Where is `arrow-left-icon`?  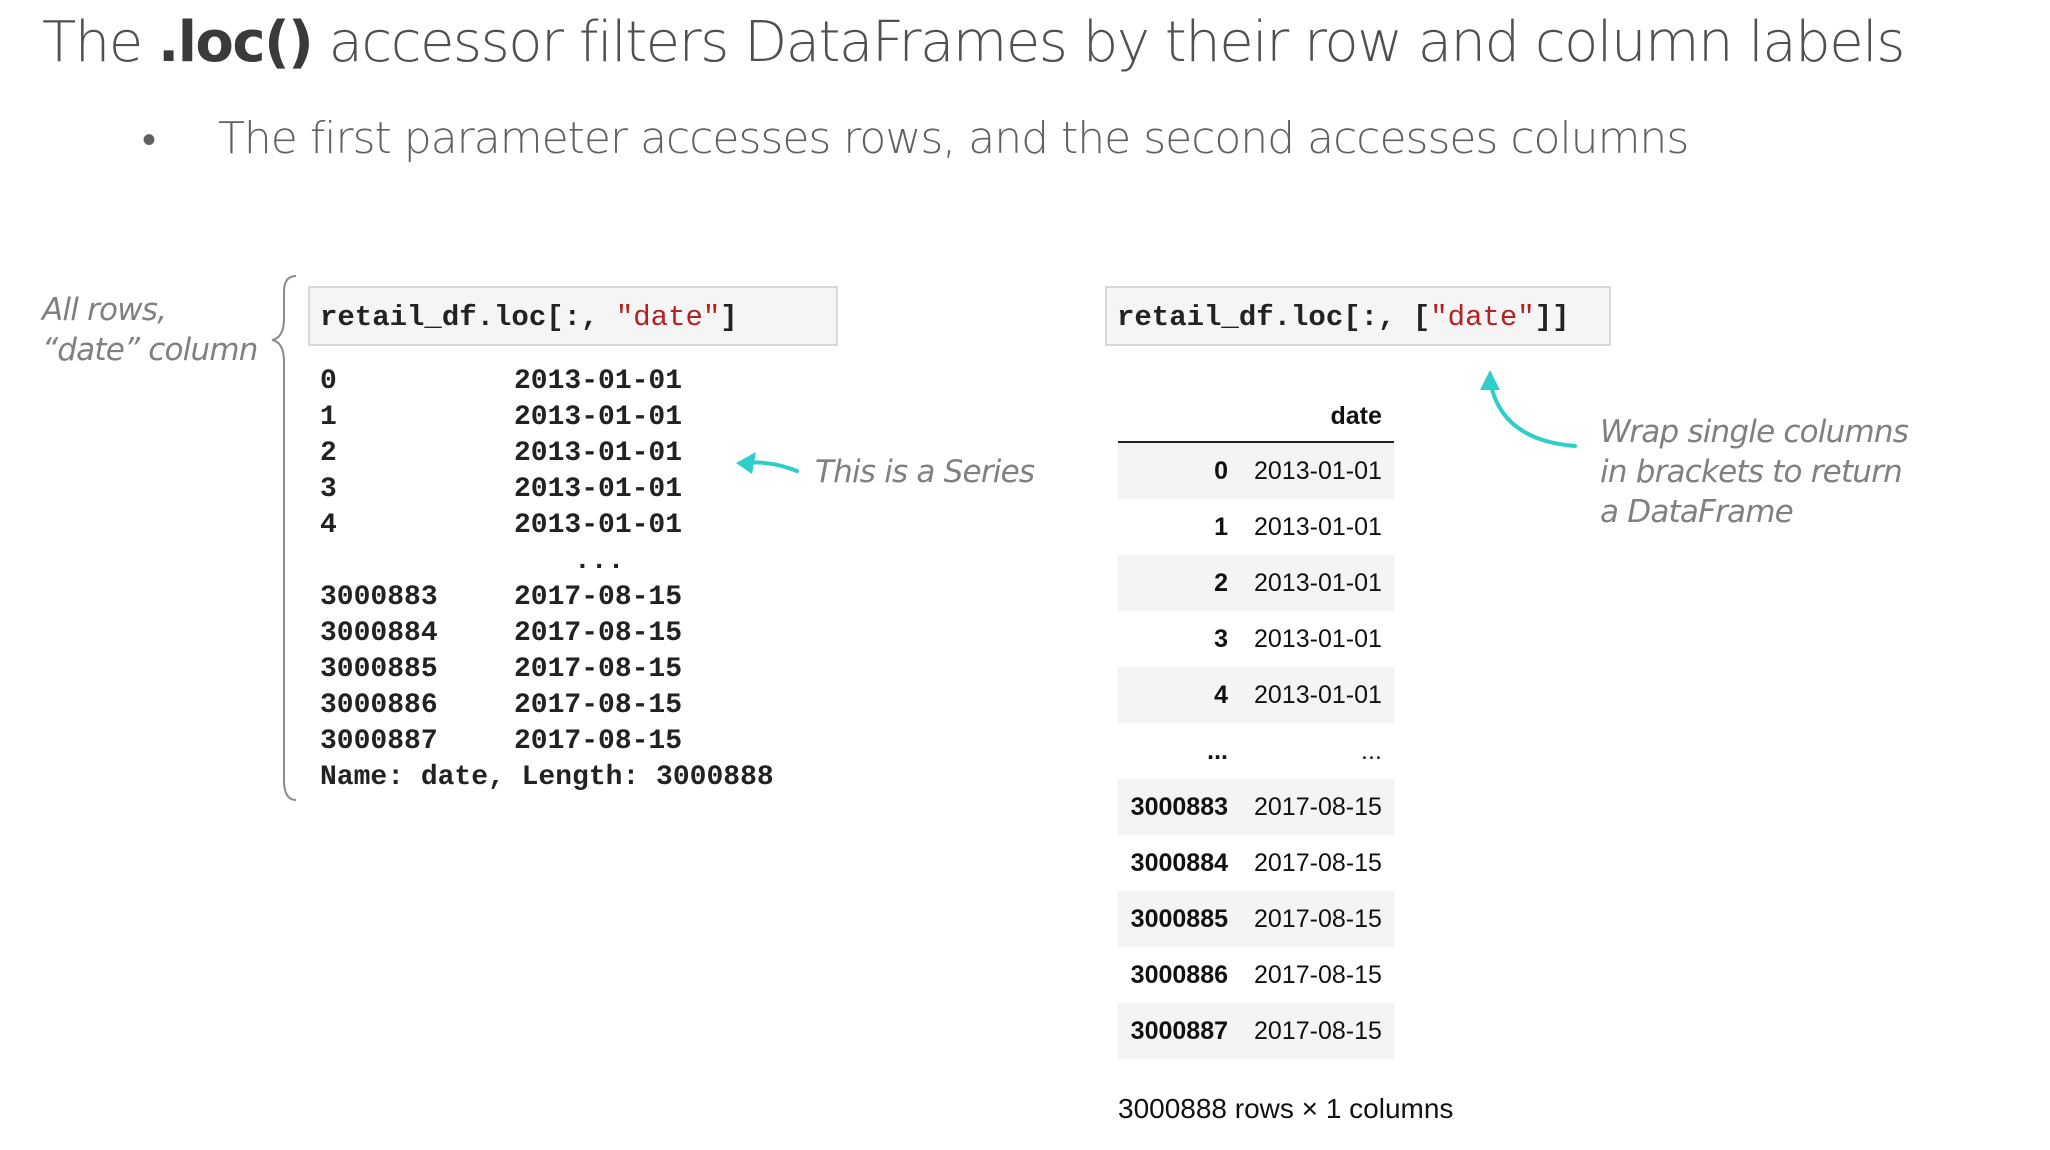 arrow-left-icon is located at coordinates (767, 463).